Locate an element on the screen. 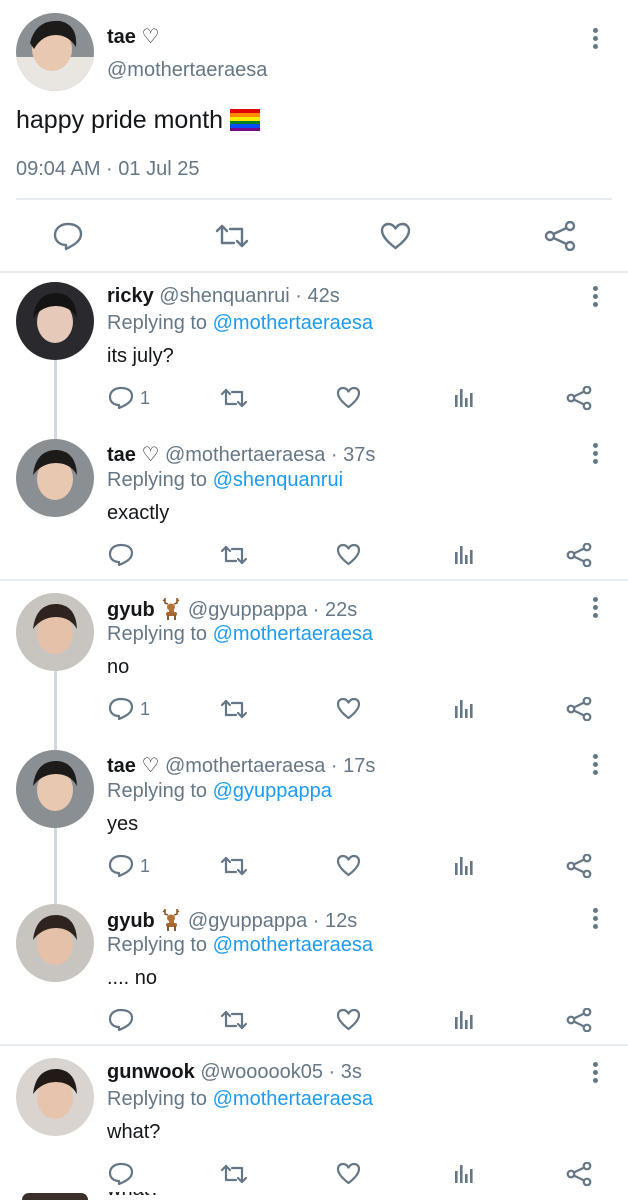 Image resolution: width=628 pixels, height=1200 pixels. reply-header: gunwook @woooook05 · 3s is located at coordinates (234, 1072).